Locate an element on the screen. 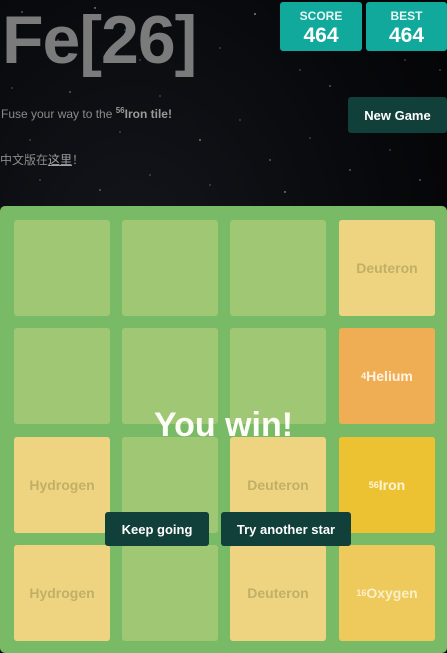  best-score-box: BEST 464 is located at coordinates (406, 26).